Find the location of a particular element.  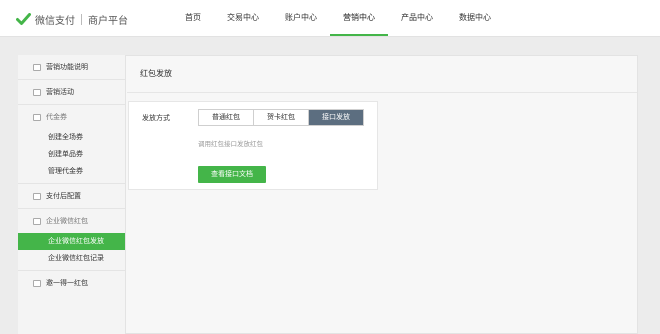

top-bar: 微信支付 商户平台 首页 交易中心 账户中心 营销中心 产品中心 数据中心 is located at coordinates (330, 18).